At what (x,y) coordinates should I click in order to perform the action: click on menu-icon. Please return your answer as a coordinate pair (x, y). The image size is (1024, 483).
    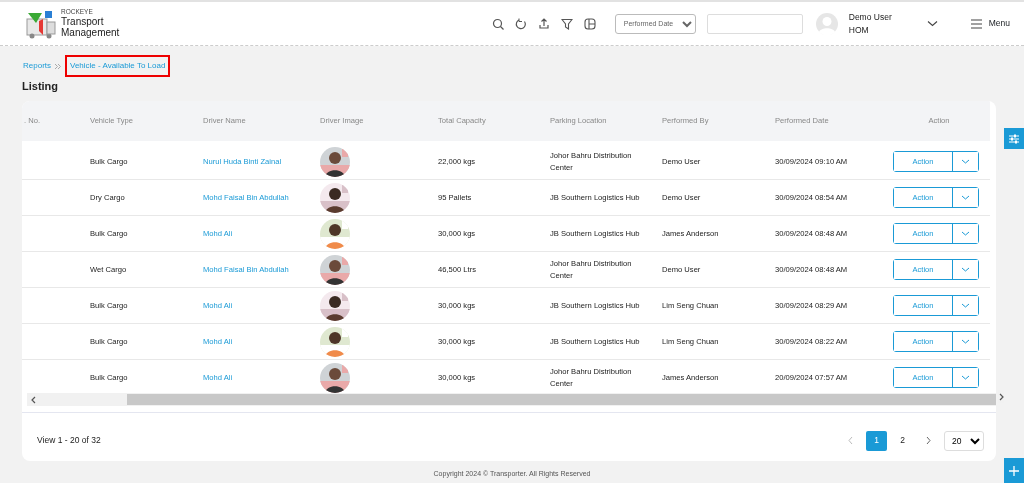
    Looking at the image, I should click on (976, 23).